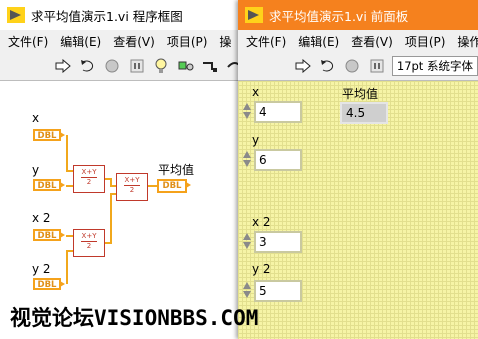 This screenshot has width=478, height=339. I want to click on formula-node-1: X+Y 2, so click(89, 179).